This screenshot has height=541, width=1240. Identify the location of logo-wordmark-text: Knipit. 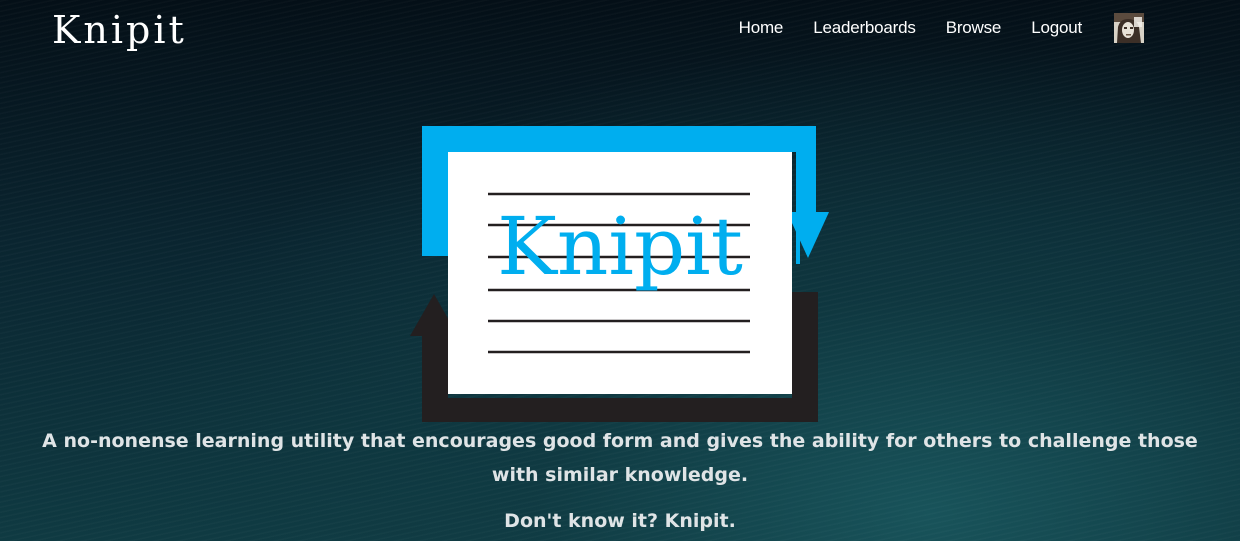
(620, 246).